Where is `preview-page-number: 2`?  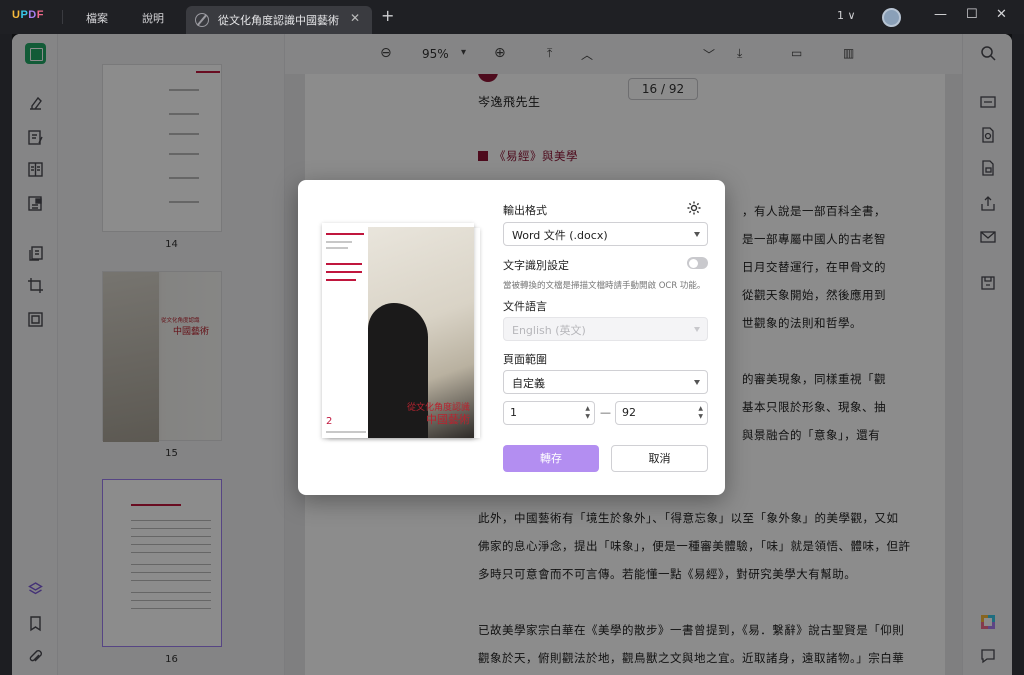 preview-page-number: 2 is located at coordinates (329, 421).